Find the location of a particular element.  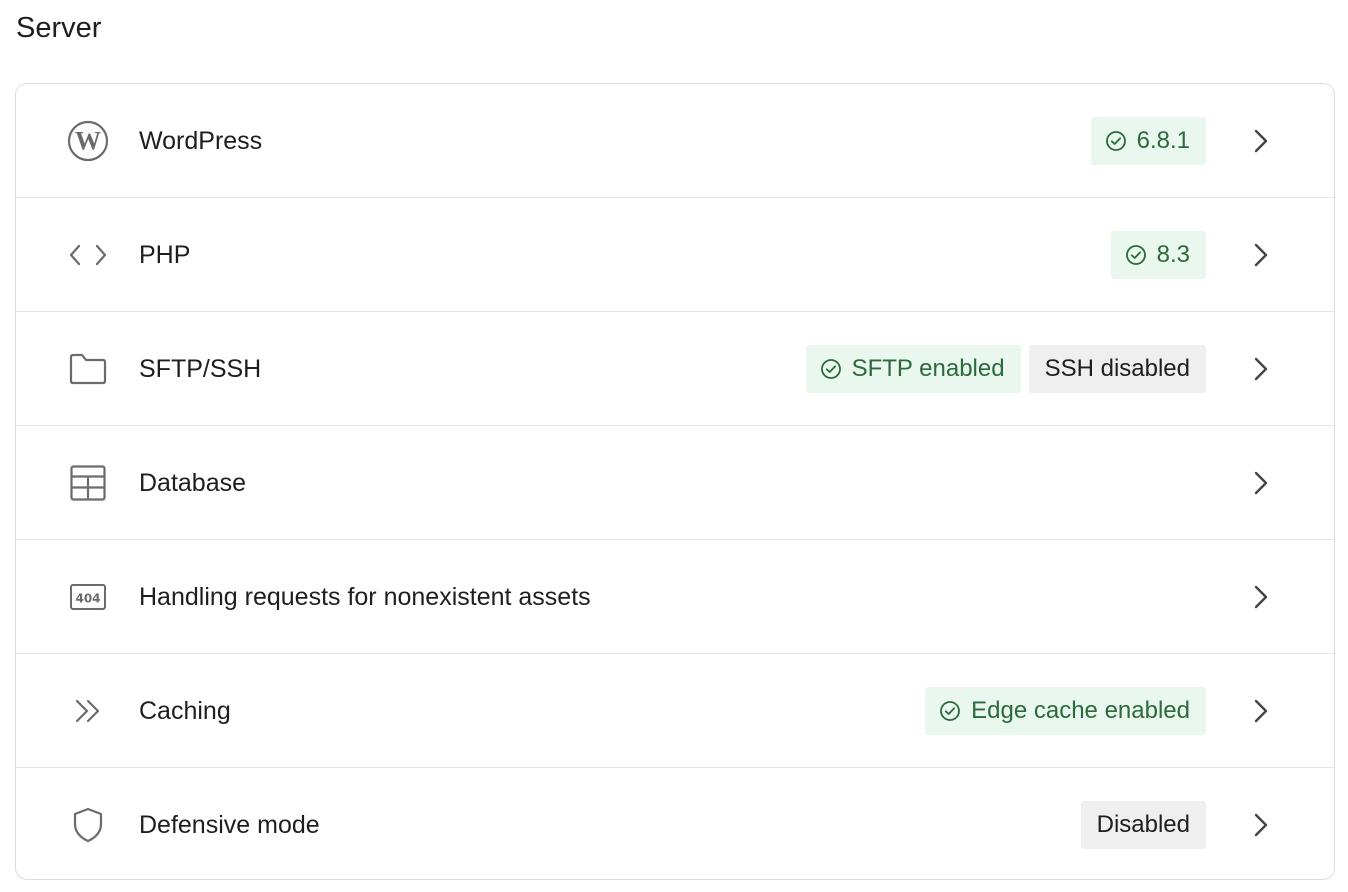

row-wordpress: W WordPress 6.8.1 is located at coordinates (675, 141).